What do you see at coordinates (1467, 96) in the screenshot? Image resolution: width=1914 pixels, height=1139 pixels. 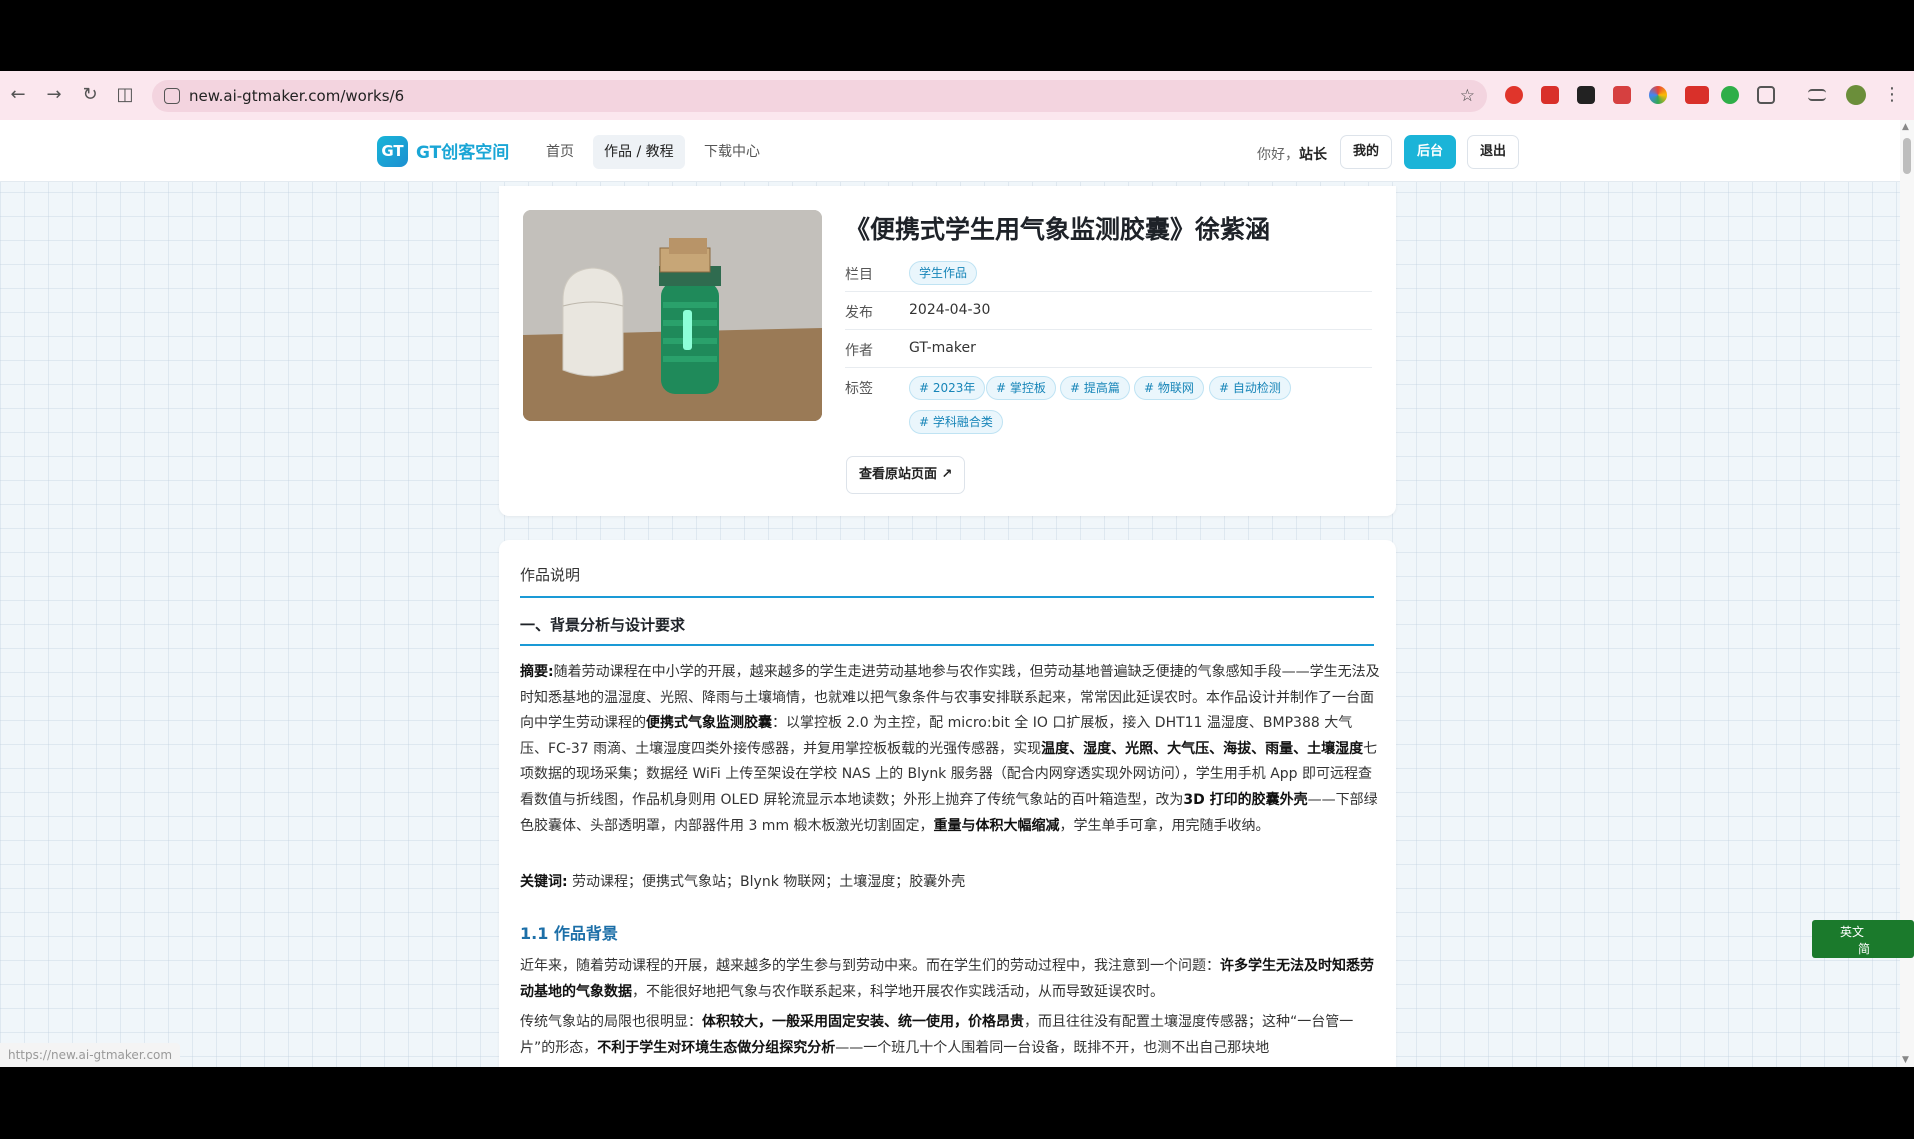 I see `bookmark-star-icon: ☆` at bounding box center [1467, 96].